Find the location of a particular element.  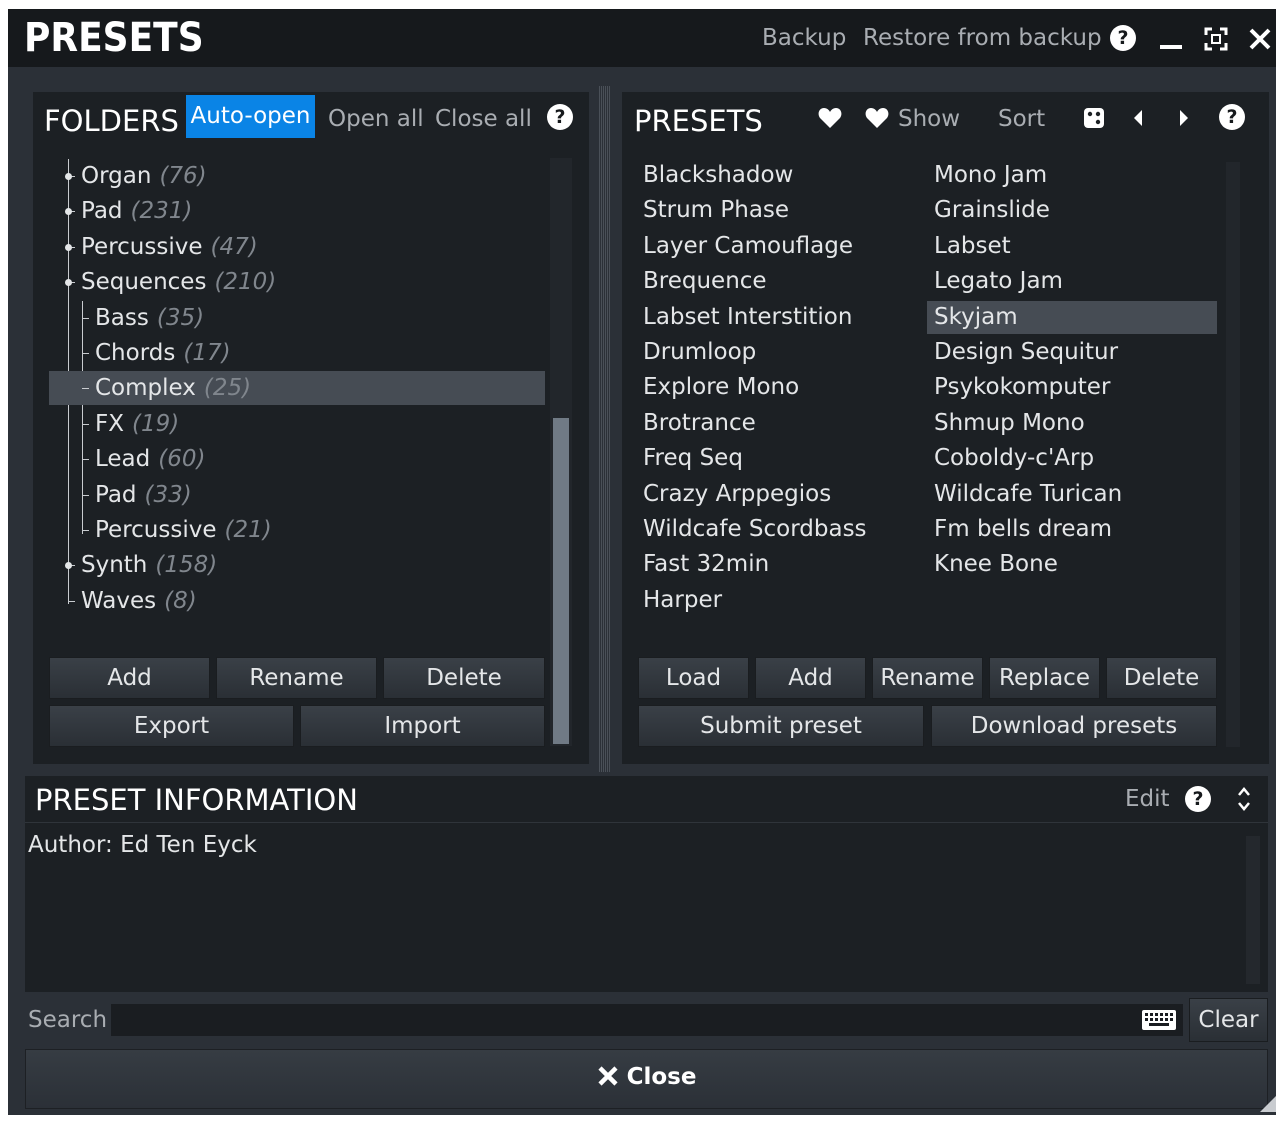

preset-item: Psykokomputer is located at coordinates (1072, 387).